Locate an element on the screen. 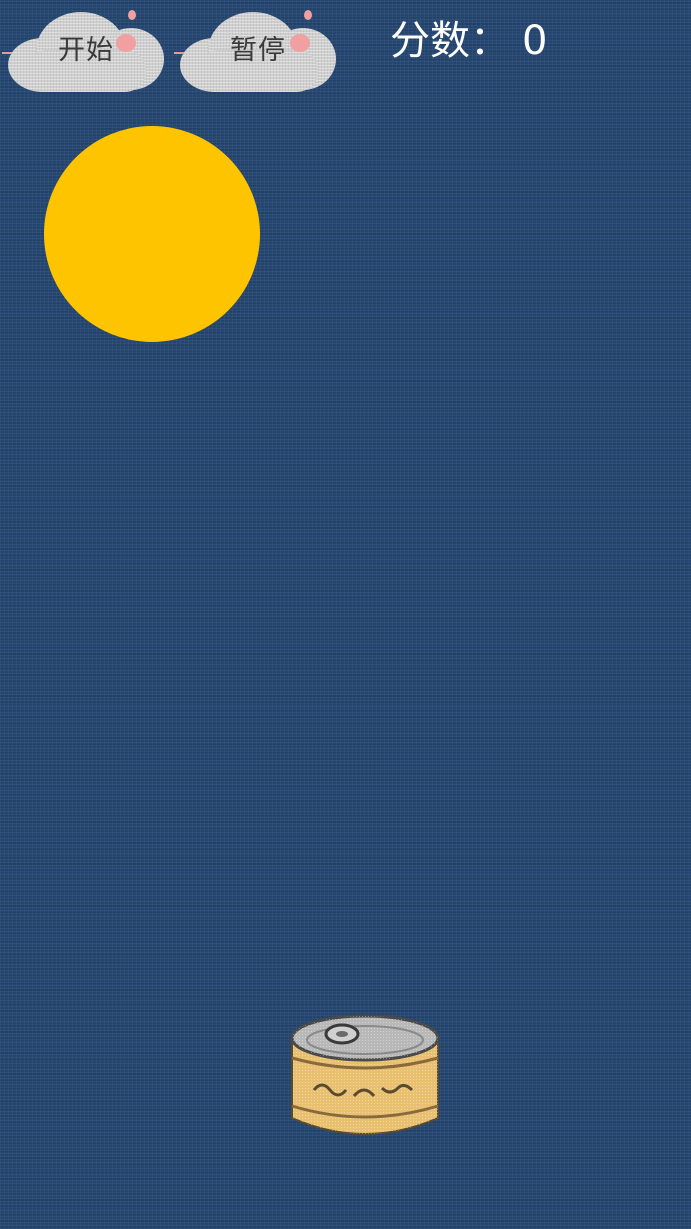 The height and width of the screenshot is (1229, 691). pause-button-label: 暂停 is located at coordinates (258, 50).